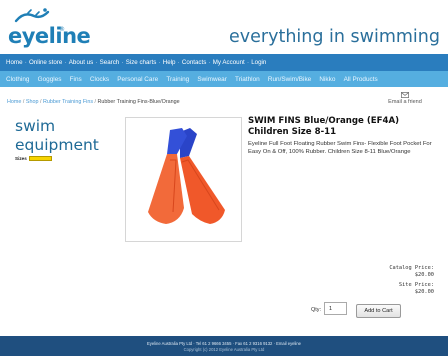 This screenshot has height=356, width=448. Describe the element at coordinates (316, 310) in the screenshot. I see `qty-label: Qty:` at that location.